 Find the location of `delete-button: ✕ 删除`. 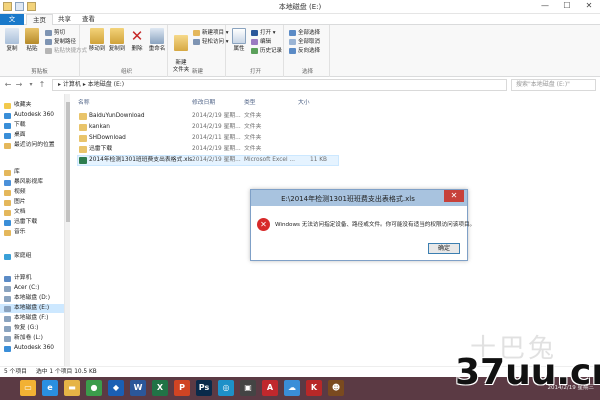

delete-button: ✕ 删除 is located at coordinates (137, 40).